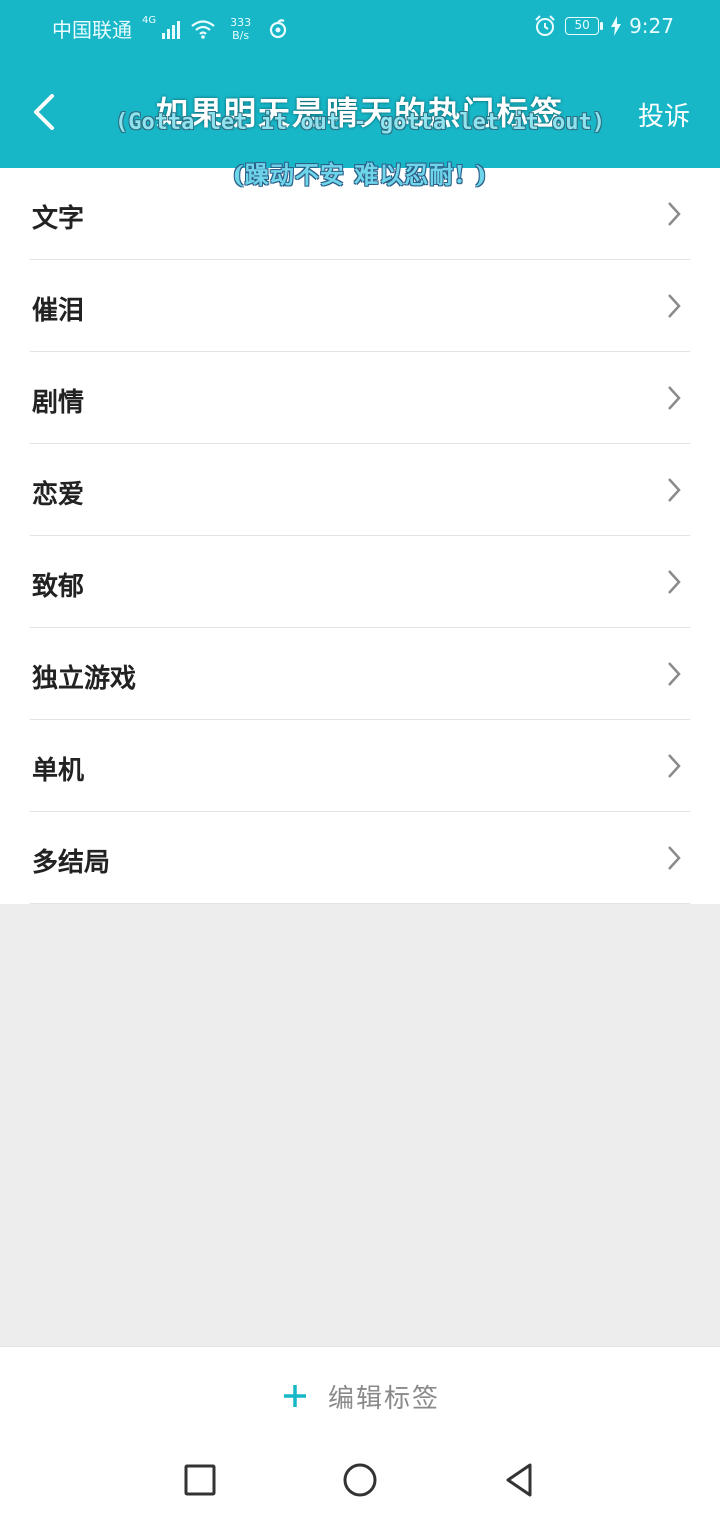 Image resolution: width=720 pixels, height=1520 pixels. Describe the element at coordinates (278, 28) in the screenshot. I see `music-app-icon` at that location.